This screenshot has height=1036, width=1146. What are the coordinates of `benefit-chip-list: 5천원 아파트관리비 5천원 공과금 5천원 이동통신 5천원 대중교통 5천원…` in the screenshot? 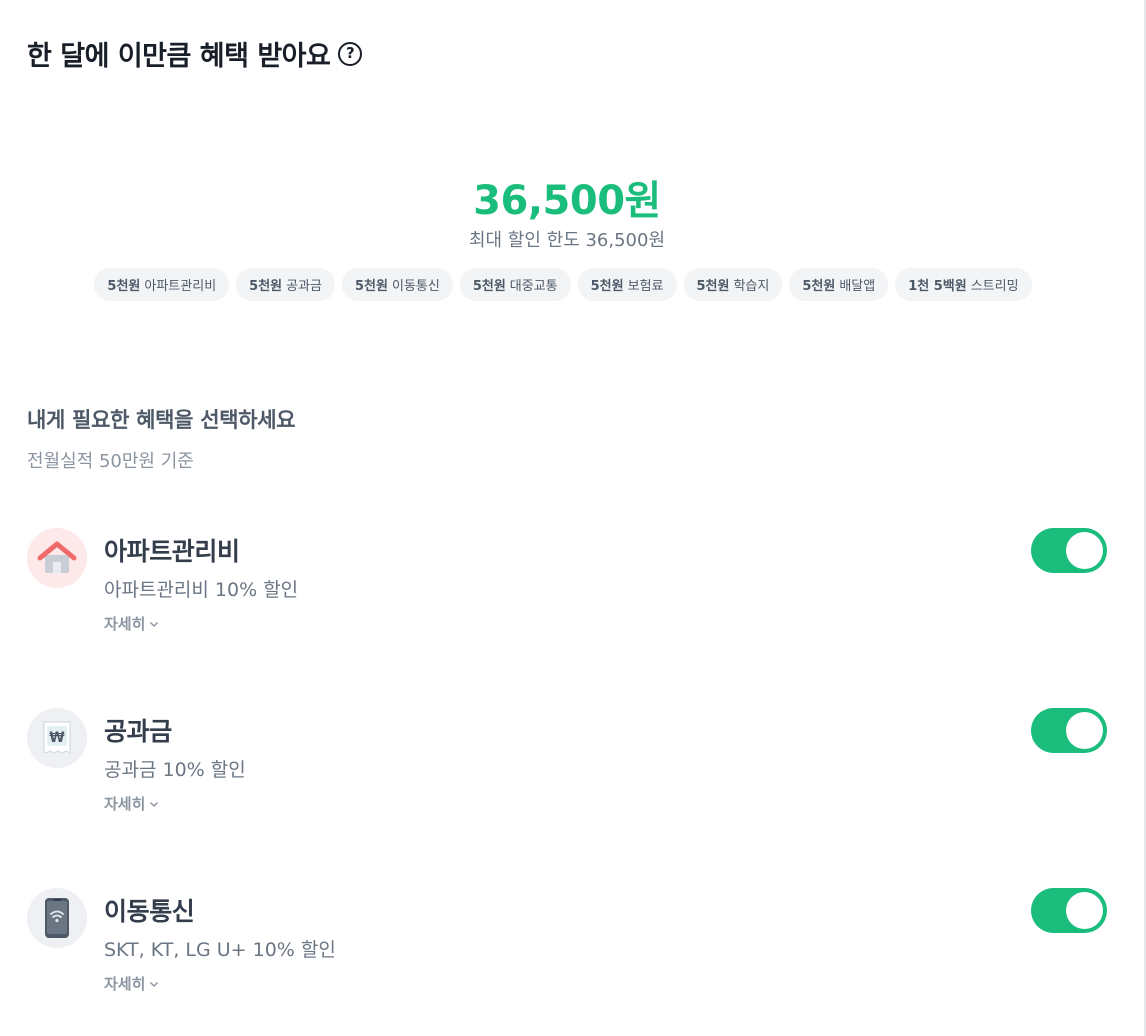 It's located at (563, 284).